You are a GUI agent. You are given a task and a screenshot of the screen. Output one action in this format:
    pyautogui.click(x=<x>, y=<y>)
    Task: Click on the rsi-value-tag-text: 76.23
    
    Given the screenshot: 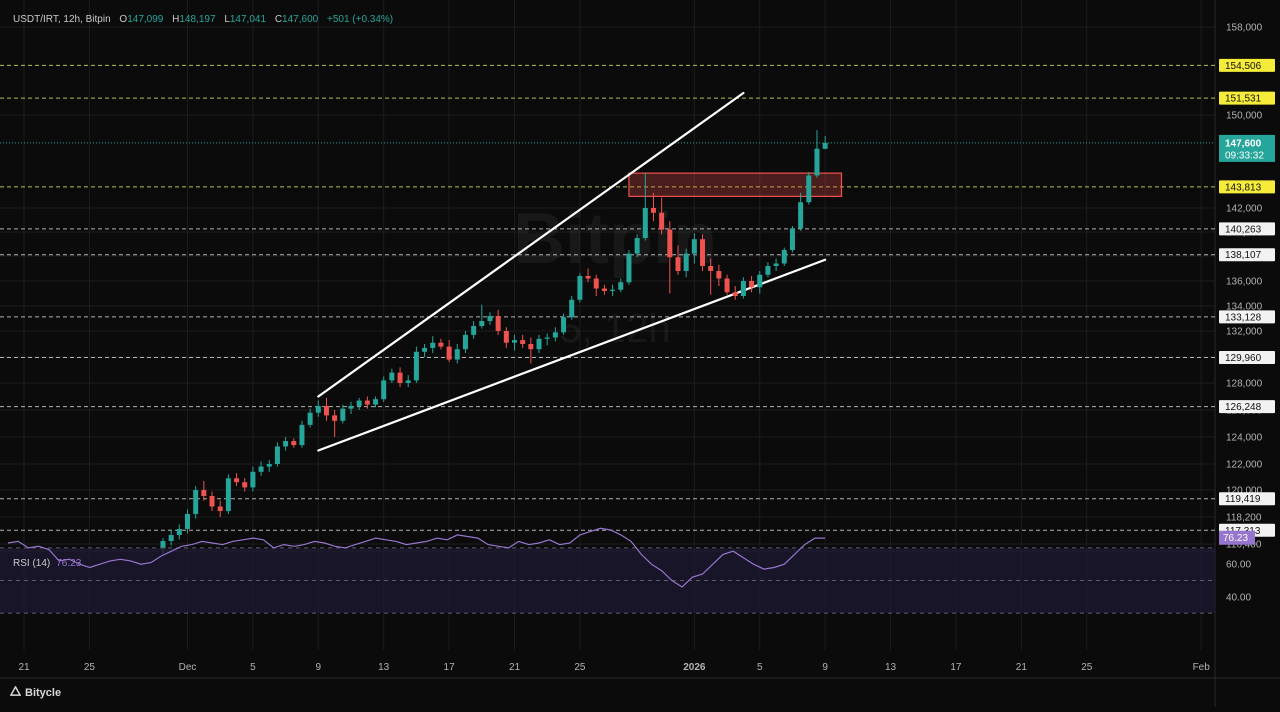 What is the action you would take?
    pyautogui.click(x=1235, y=538)
    